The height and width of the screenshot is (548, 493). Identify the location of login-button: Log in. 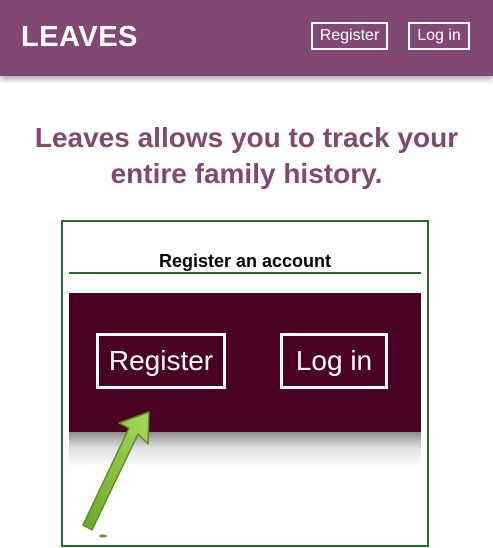
(439, 36).